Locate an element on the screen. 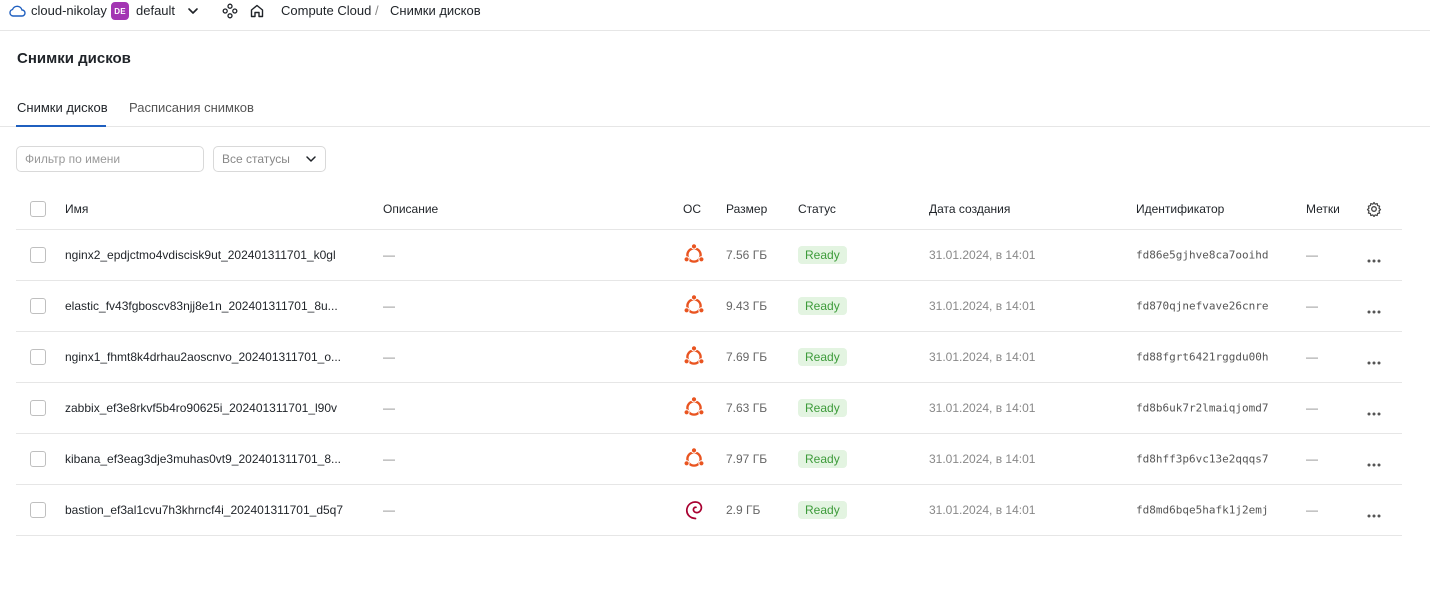 Image resolution: width=1430 pixels, height=596 pixels. home-icon is located at coordinates (257, 11).